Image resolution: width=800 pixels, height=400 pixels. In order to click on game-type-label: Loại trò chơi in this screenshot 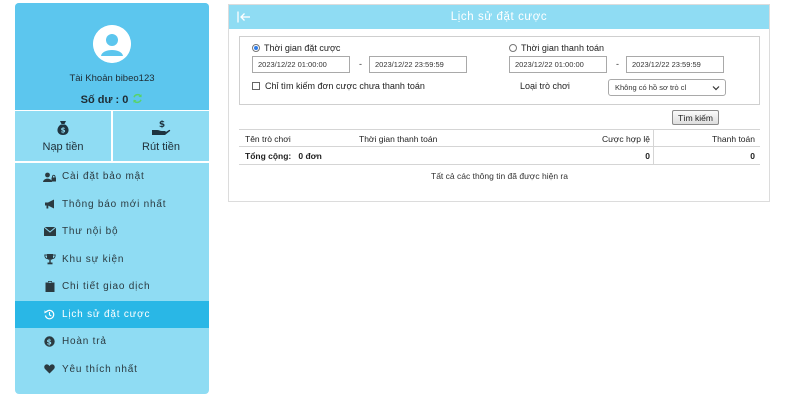, I will do `click(545, 86)`.